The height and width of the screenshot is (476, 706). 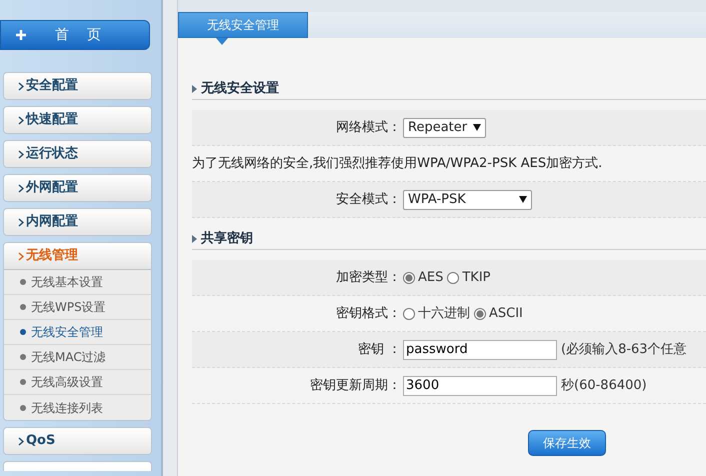 What do you see at coordinates (77, 282) in the screenshot?
I see `sidebar-subitem: 无线基本设置` at bounding box center [77, 282].